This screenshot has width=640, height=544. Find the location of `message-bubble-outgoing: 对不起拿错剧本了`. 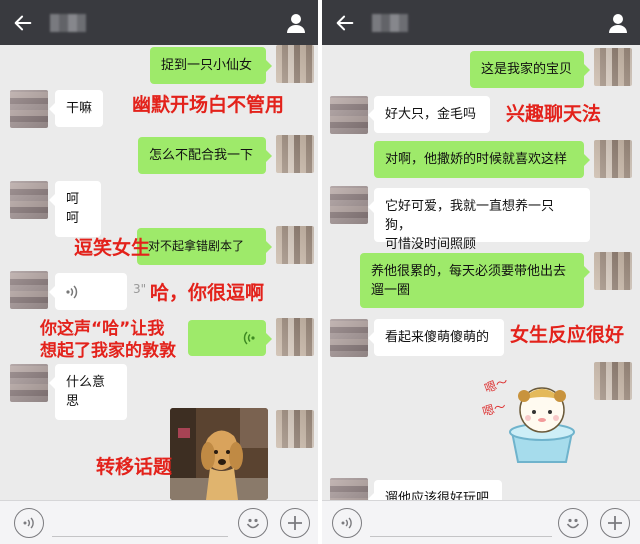

message-bubble-outgoing: 对不起拿错剧本了 is located at coordinates (204, 246).